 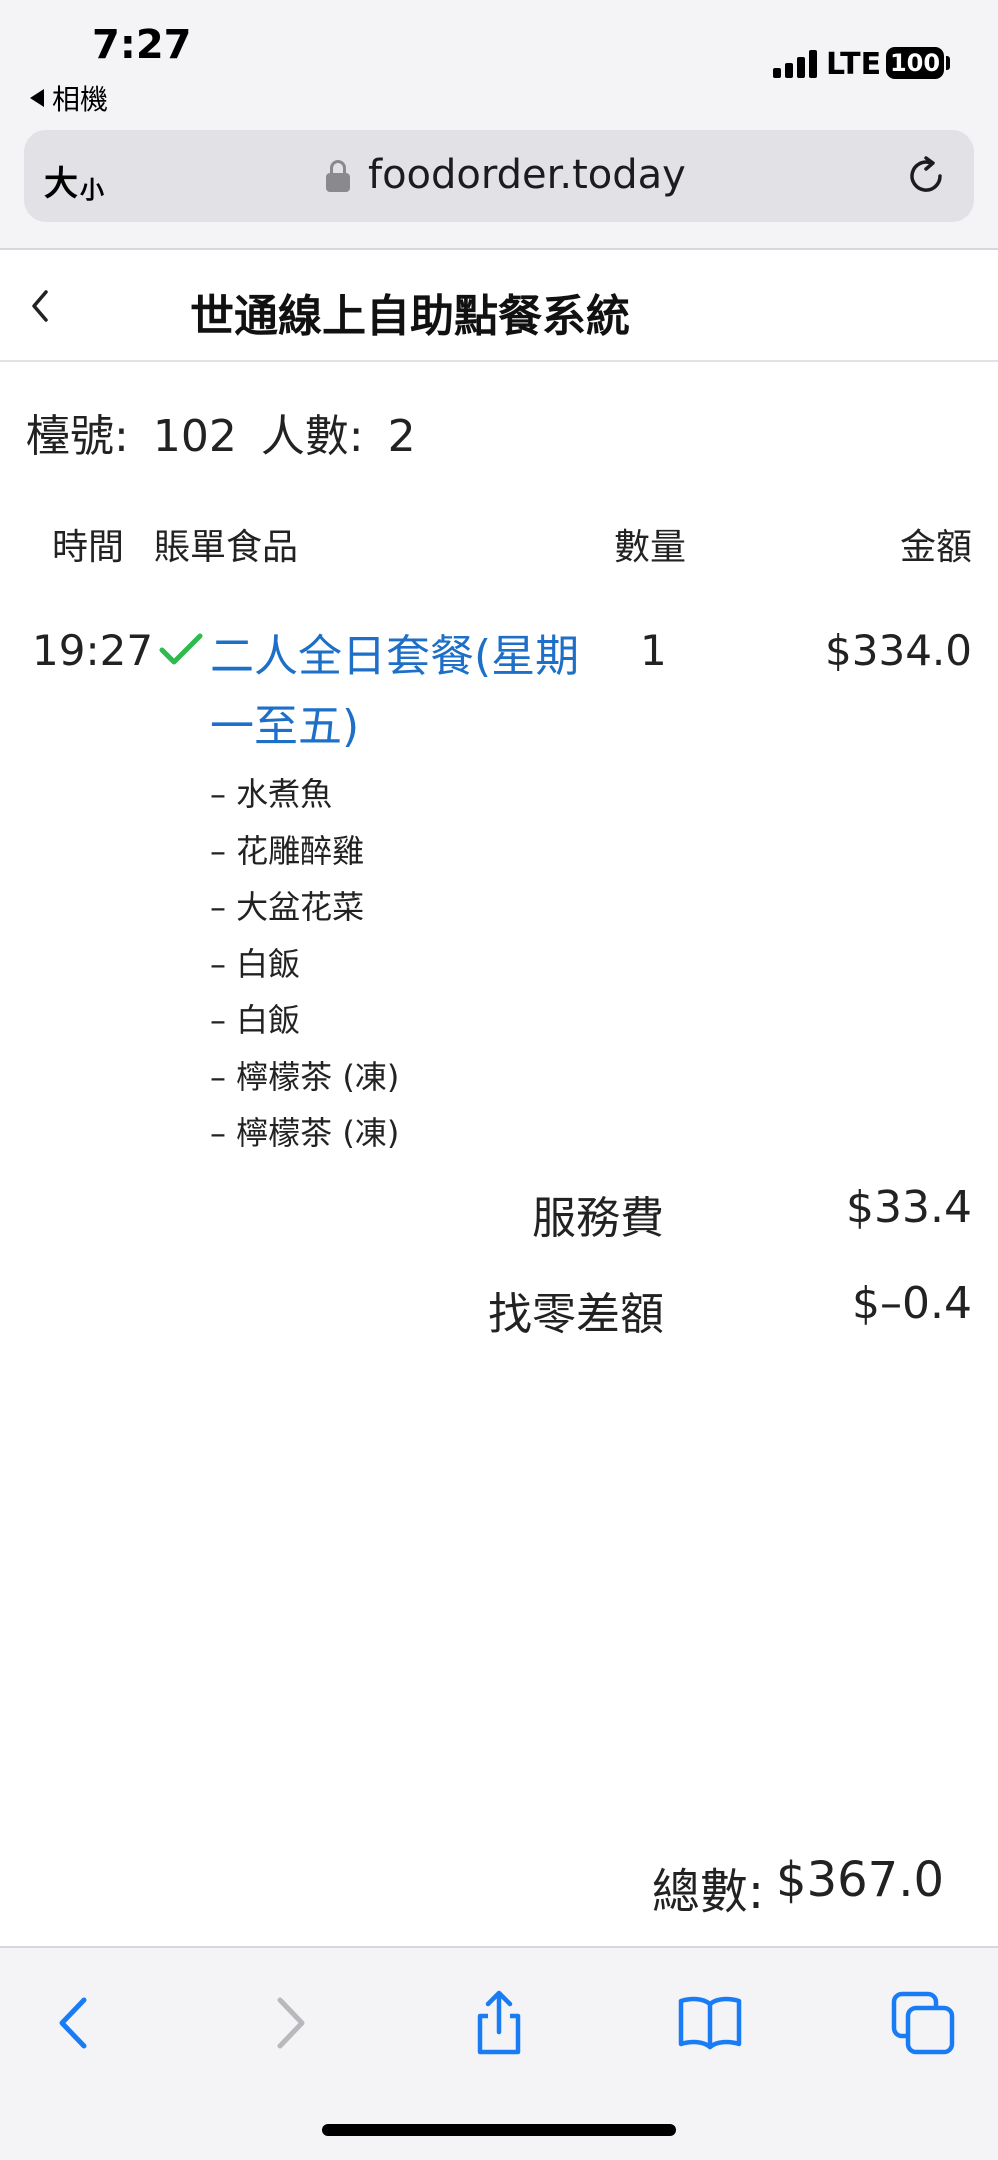 What do you see at coordinates (75, 2023) in the screenshot?
I see `back-nav-icon` at bounding box center [75, 2023].